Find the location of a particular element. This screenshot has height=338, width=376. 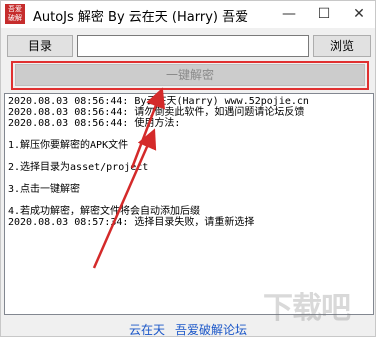

directory-button: 目录 is located at coordinates (40, 46).